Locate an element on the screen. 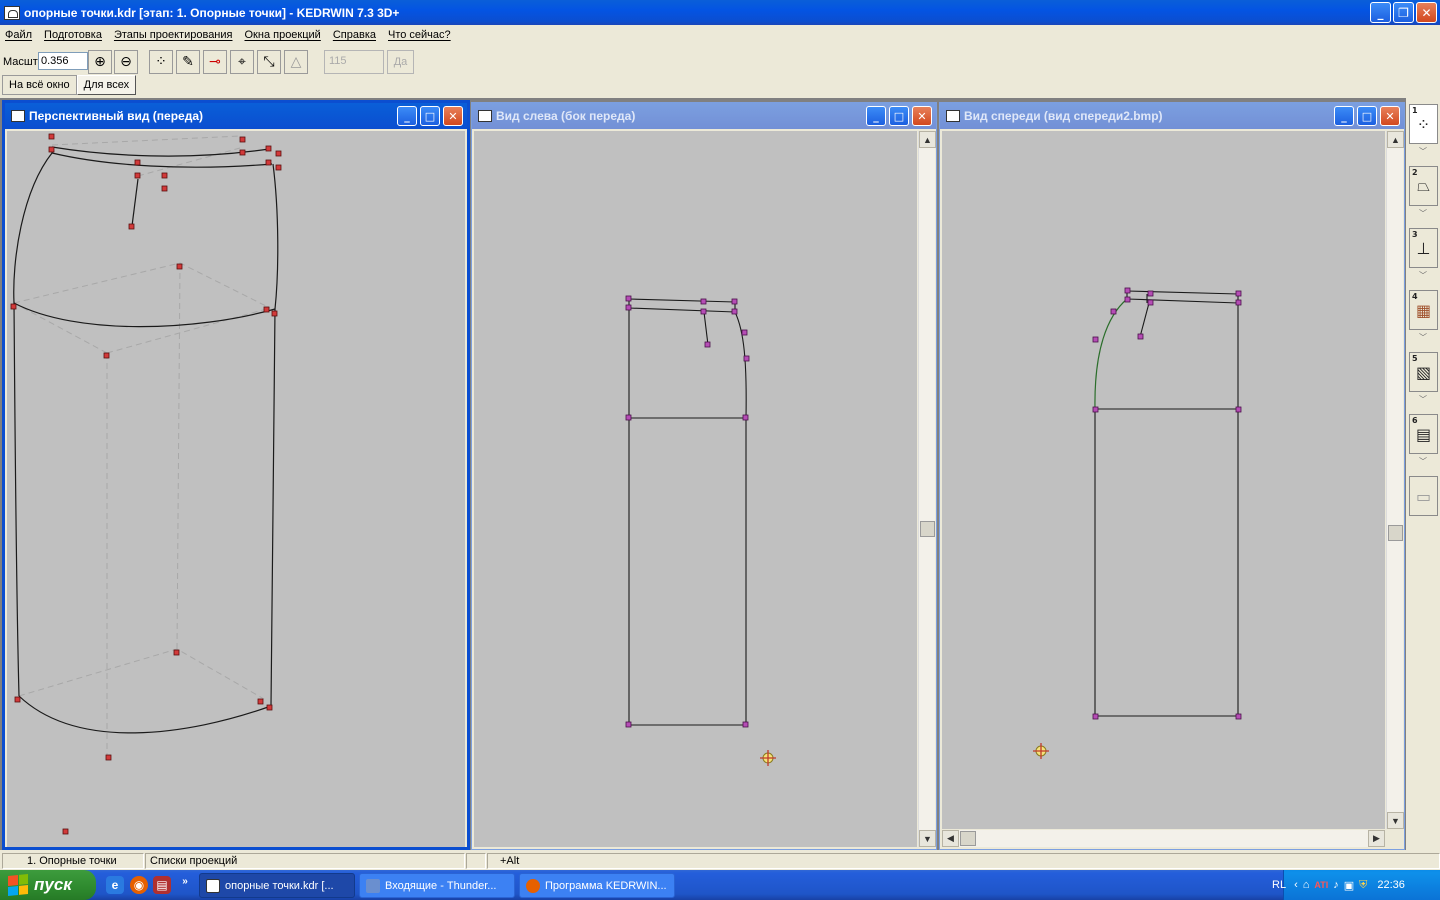  stage-3-measure-button: 3 ⊥ is located at coordinates (1423, 248).